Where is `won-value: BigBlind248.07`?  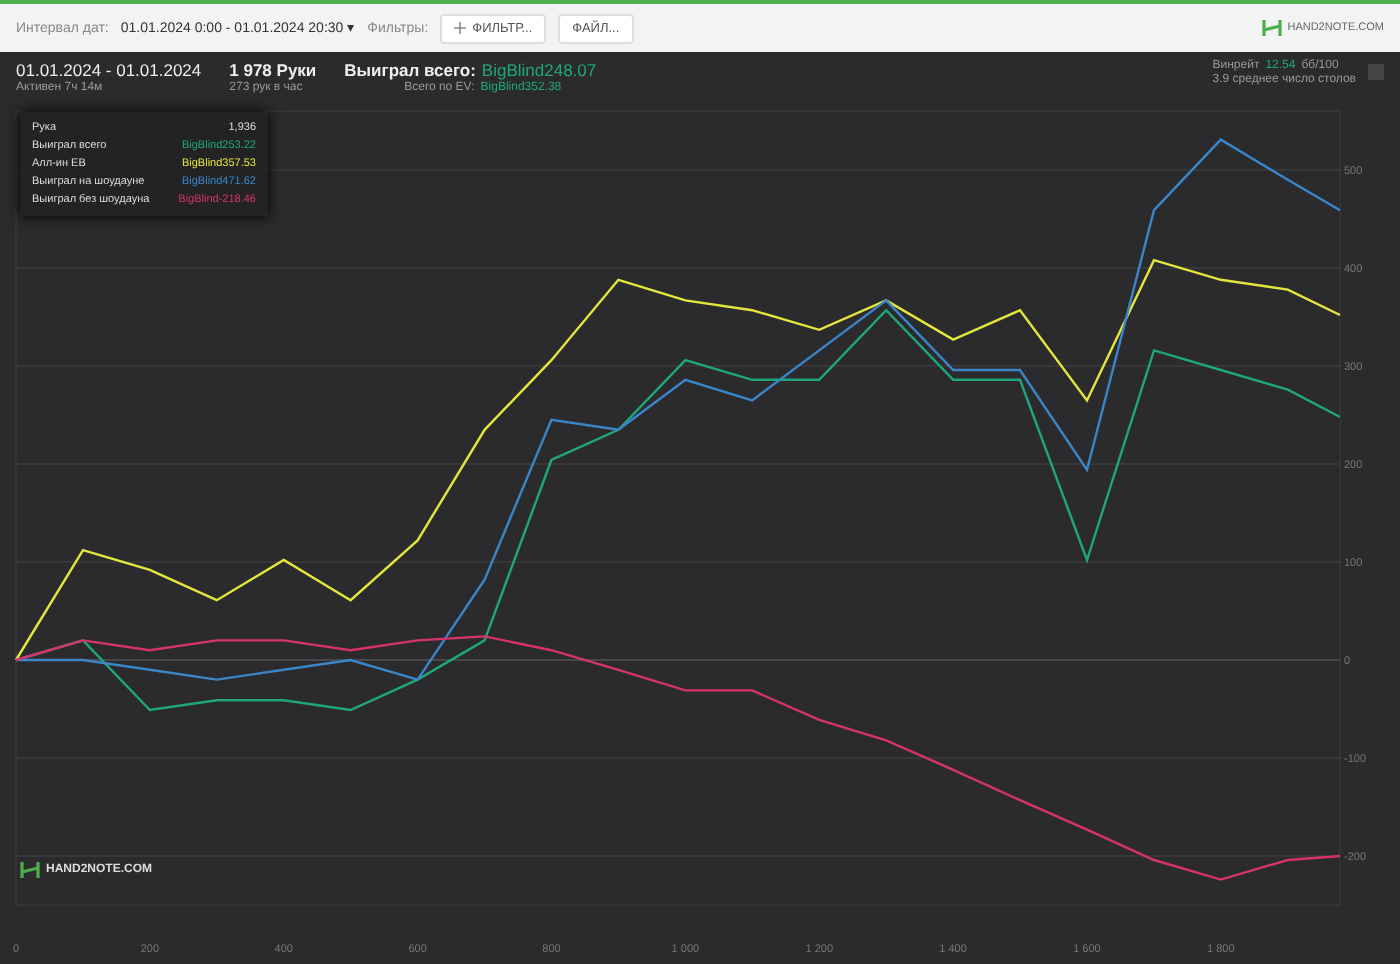 won-value: BigBlind248.07 is located at coordinates (539, 70).